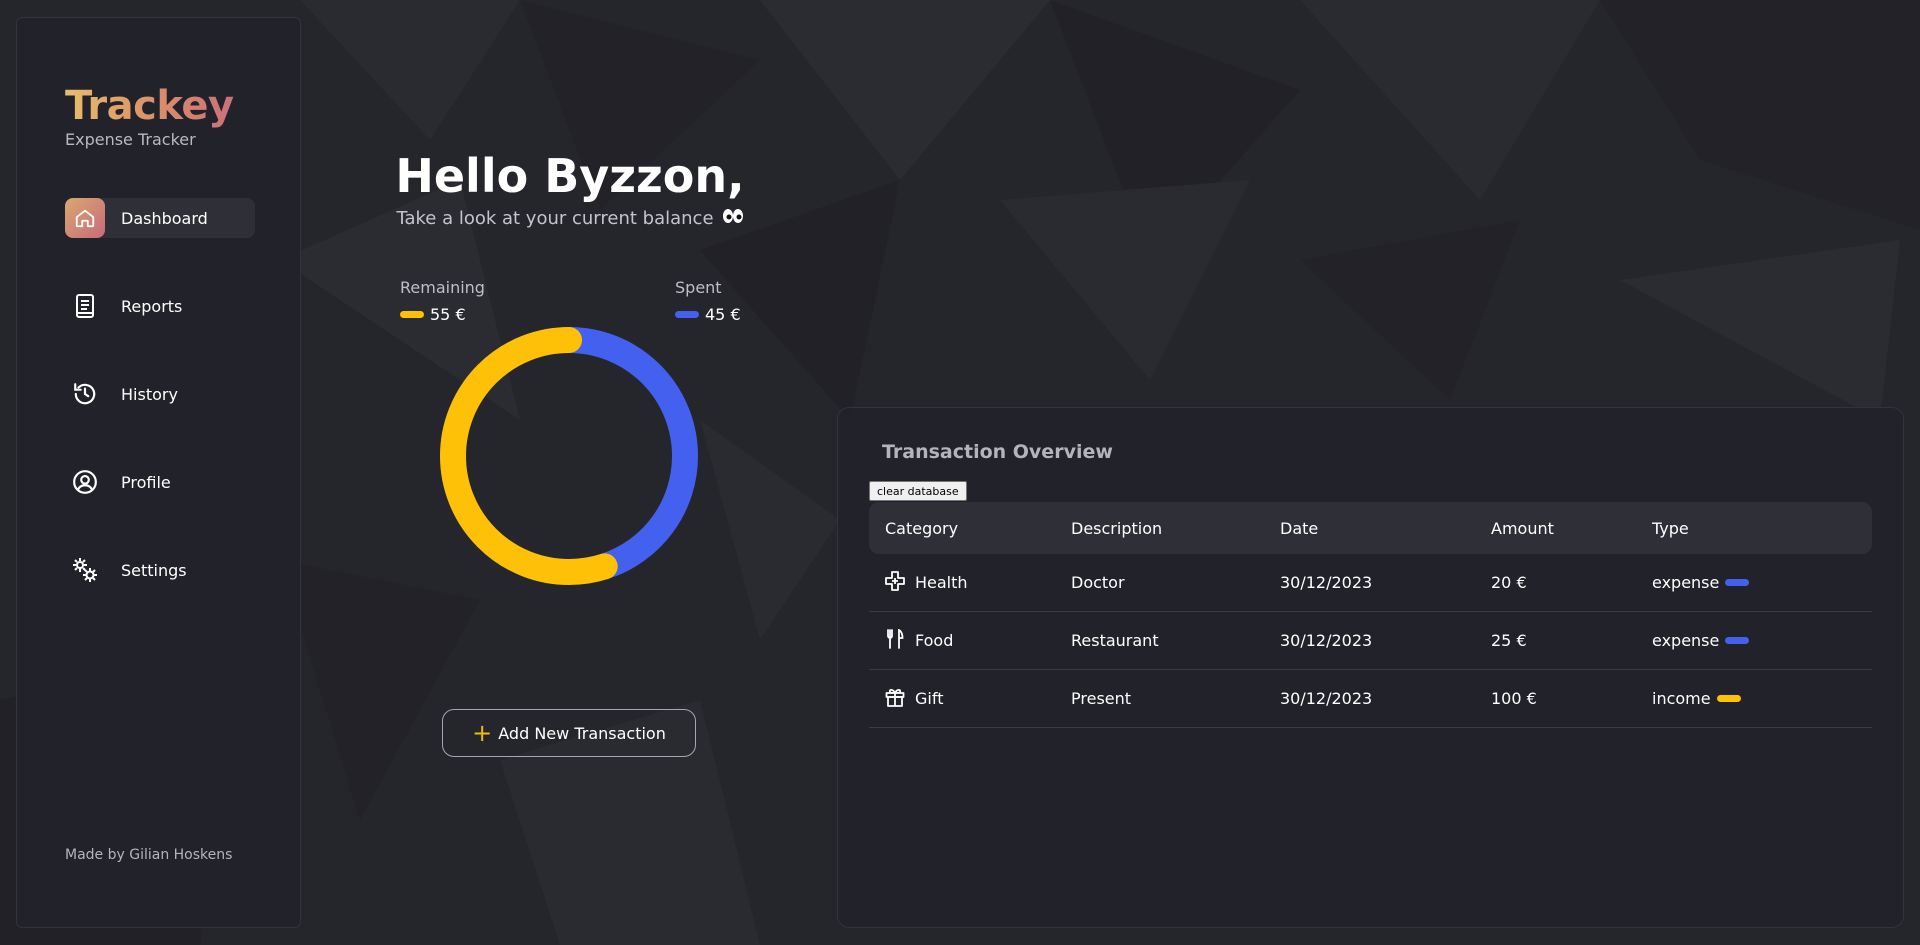  What do you see at coordinates (997, 452) in the screenshot?
I see `panel-title: Transaction Overview` at bounding box center [997, 452].